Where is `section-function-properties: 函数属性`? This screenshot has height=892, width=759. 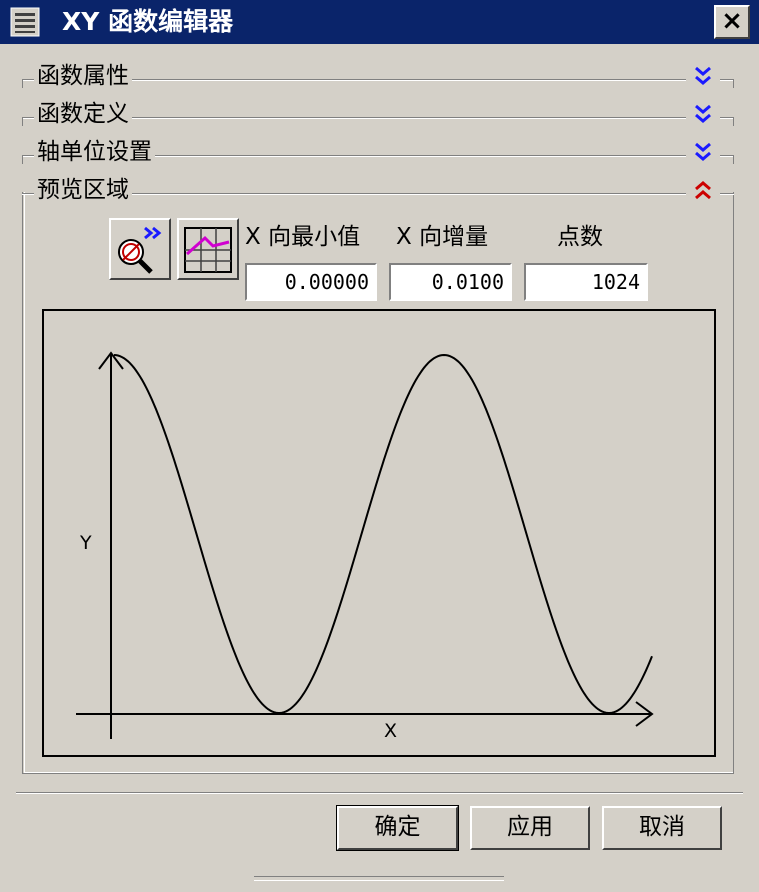 section-function-properties: 函数属性 is located at coordinates (378, 76).